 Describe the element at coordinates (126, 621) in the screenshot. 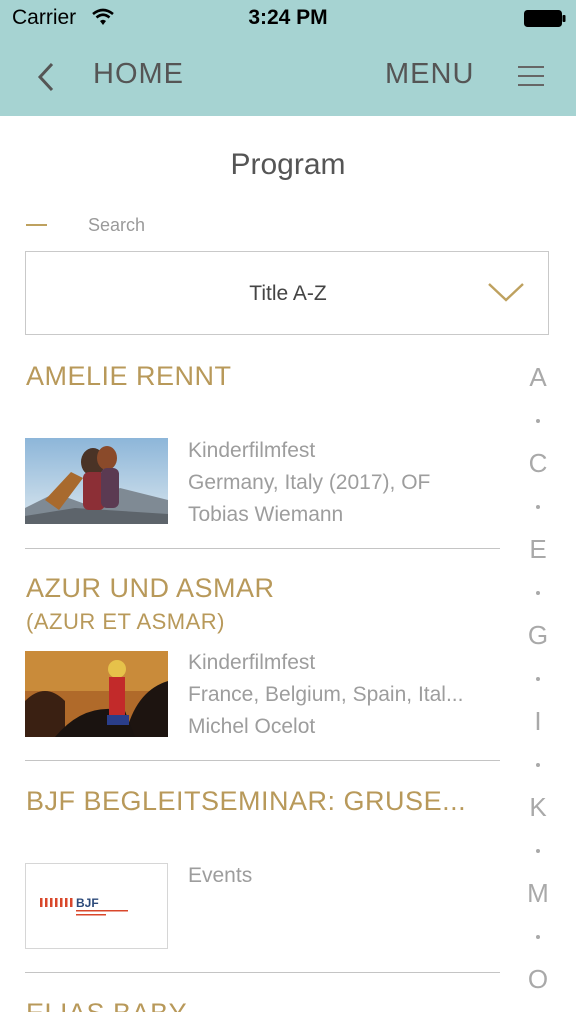

I see `program-item-subtitle: (AZUR ET ASMAR)` at that location.